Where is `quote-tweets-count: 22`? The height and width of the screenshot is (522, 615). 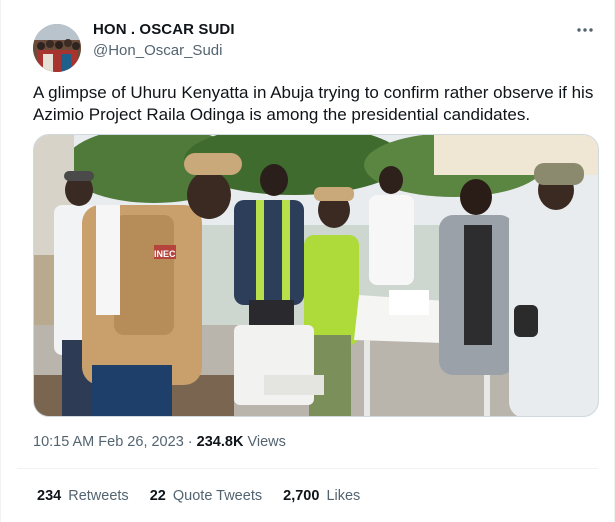
quote-tweets-count: 22 is located at coordinates (157, 496).